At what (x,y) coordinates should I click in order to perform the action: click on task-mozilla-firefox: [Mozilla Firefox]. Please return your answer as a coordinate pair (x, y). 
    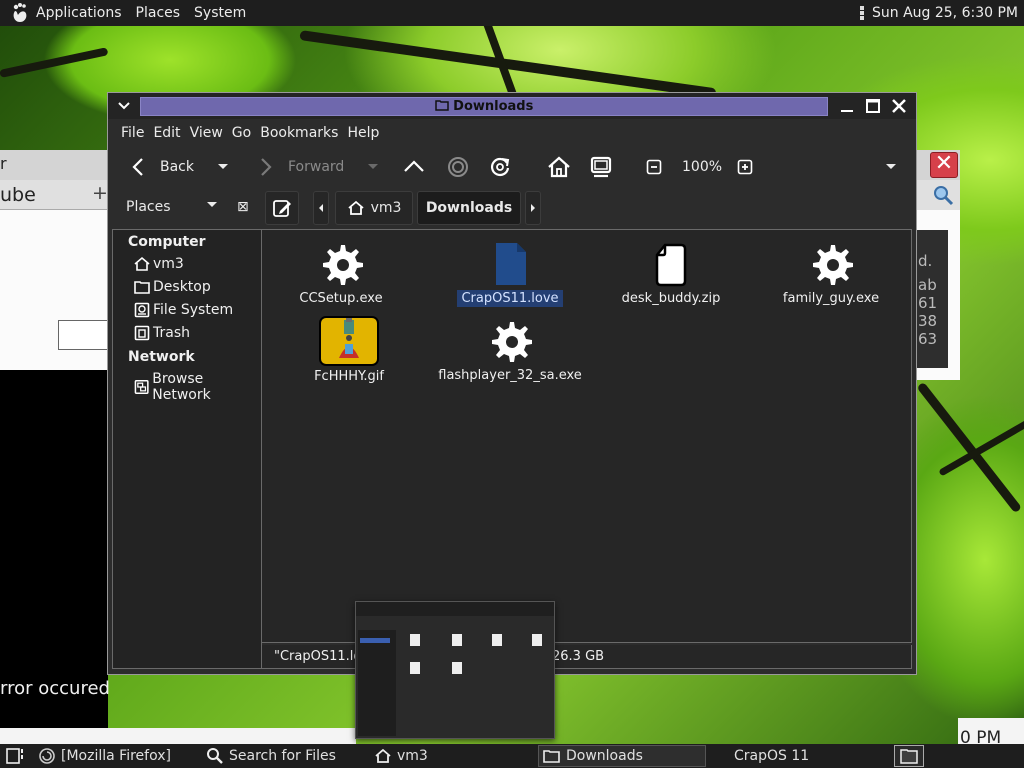
    Looking at the image, I should click on (117, 756).